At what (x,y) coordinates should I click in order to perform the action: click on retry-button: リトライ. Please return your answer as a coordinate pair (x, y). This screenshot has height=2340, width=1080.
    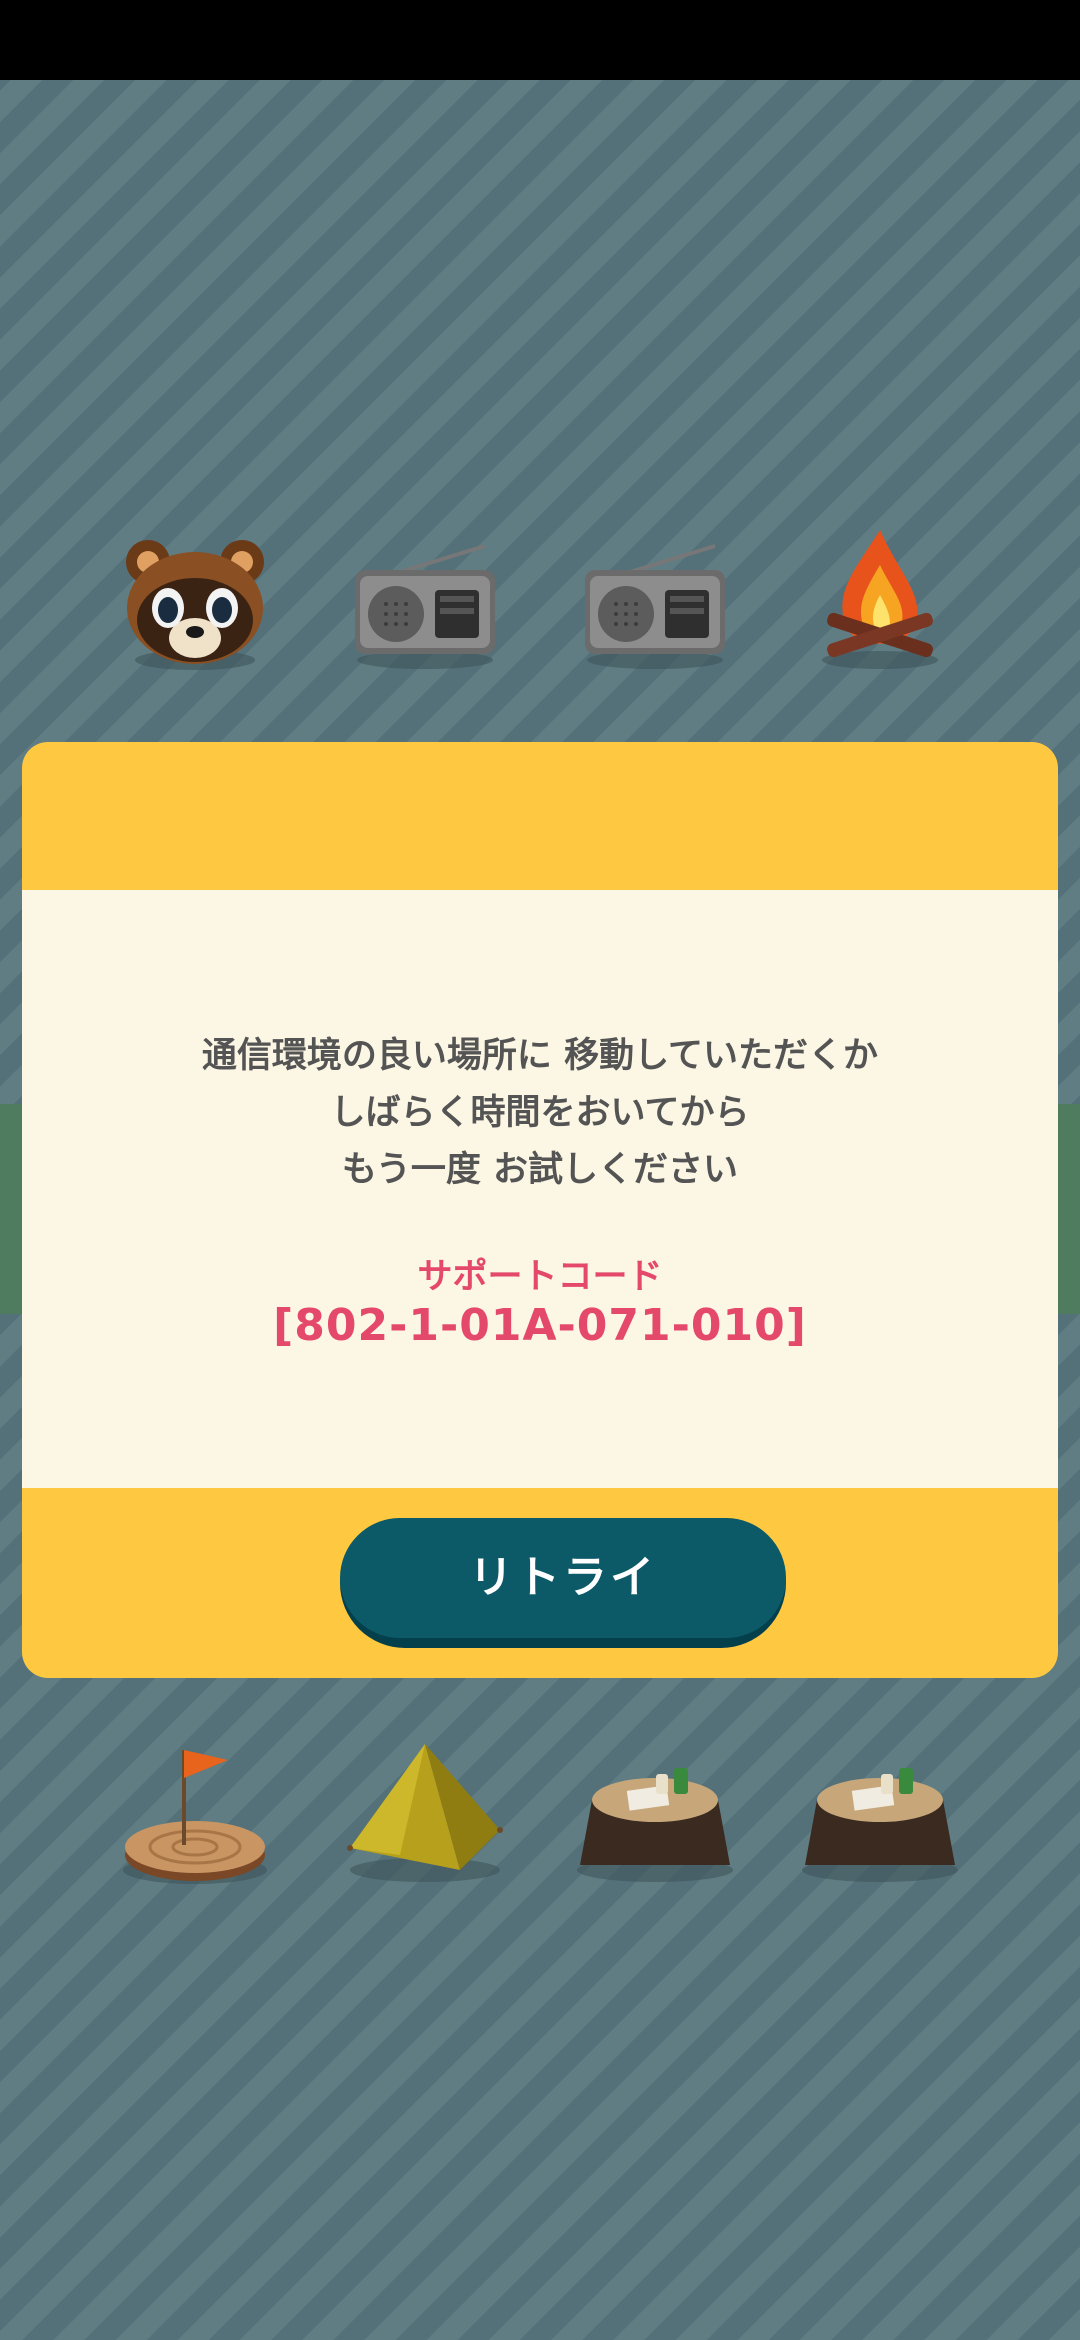
    Looking at the image, I should click on (563, 1583).